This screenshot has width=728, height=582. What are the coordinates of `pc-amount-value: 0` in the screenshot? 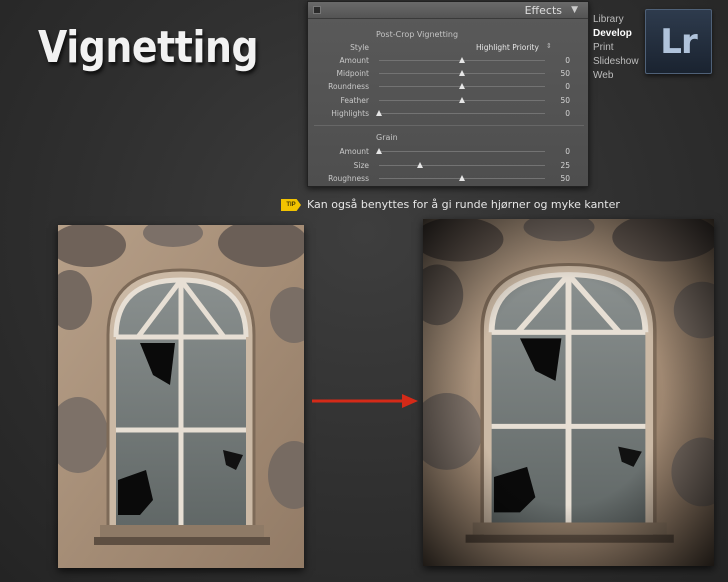 It's located at (560, 60).